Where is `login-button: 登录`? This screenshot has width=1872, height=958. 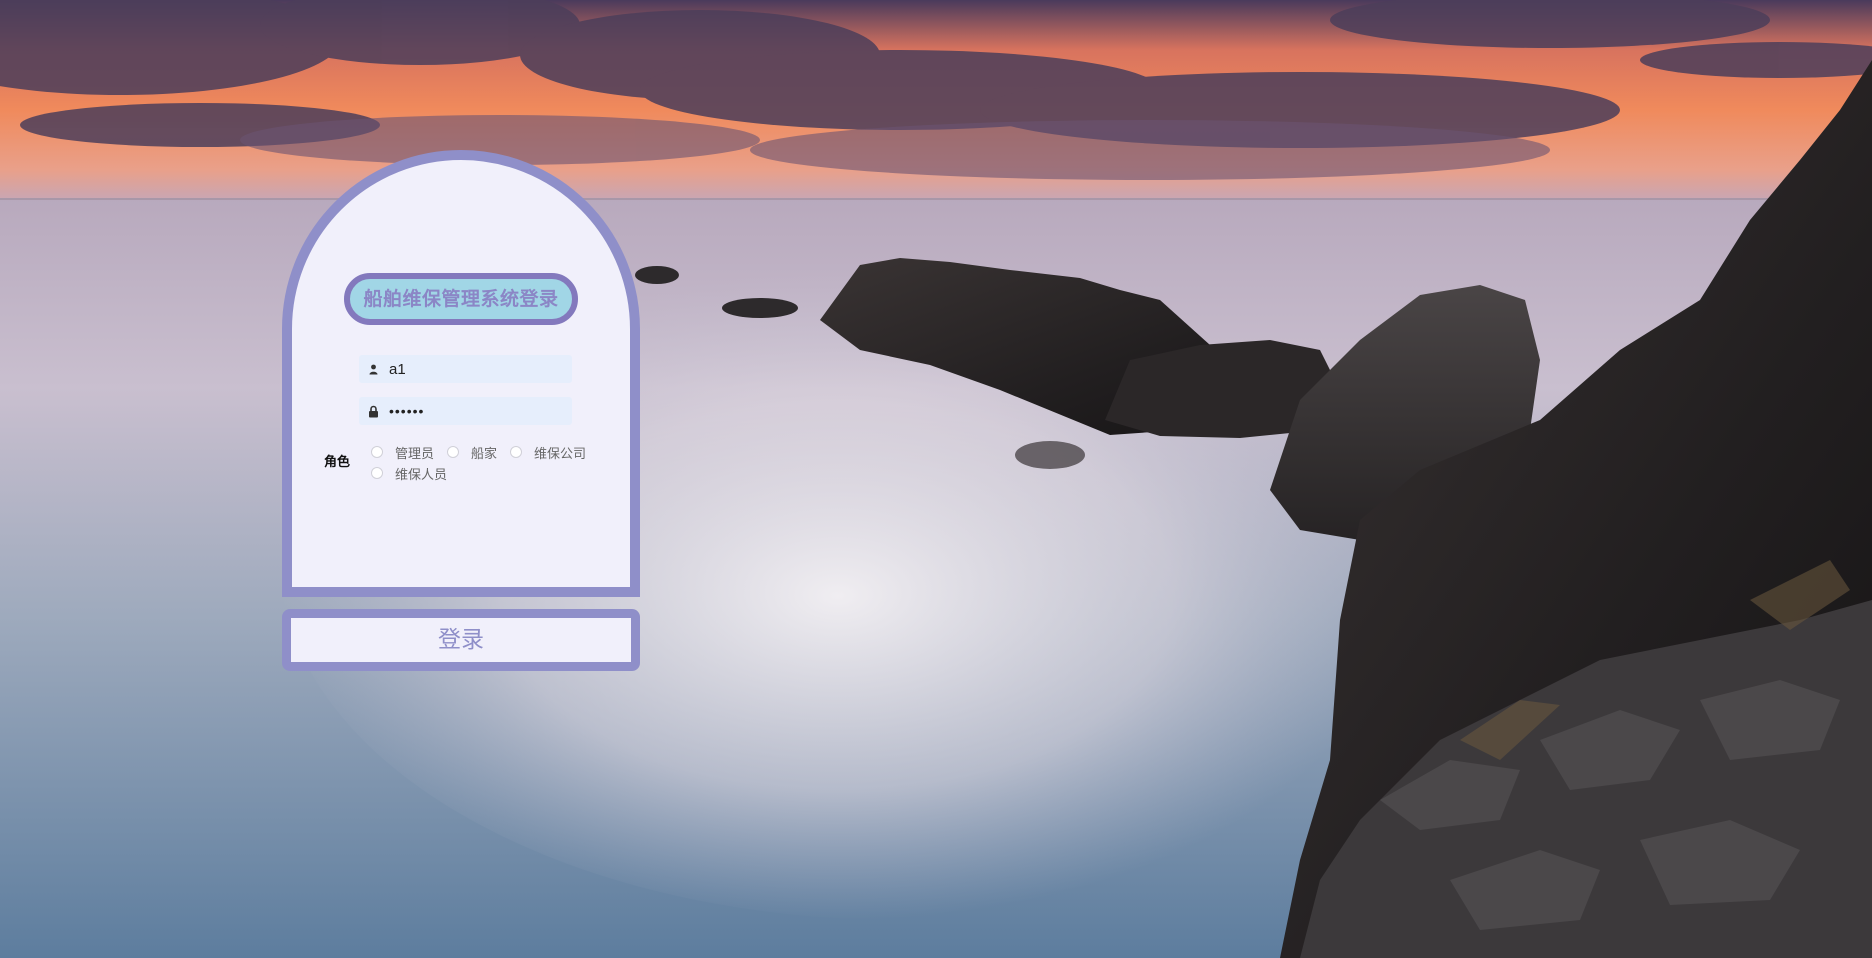 login-button: 登录 is located at coordinates (461, 640).